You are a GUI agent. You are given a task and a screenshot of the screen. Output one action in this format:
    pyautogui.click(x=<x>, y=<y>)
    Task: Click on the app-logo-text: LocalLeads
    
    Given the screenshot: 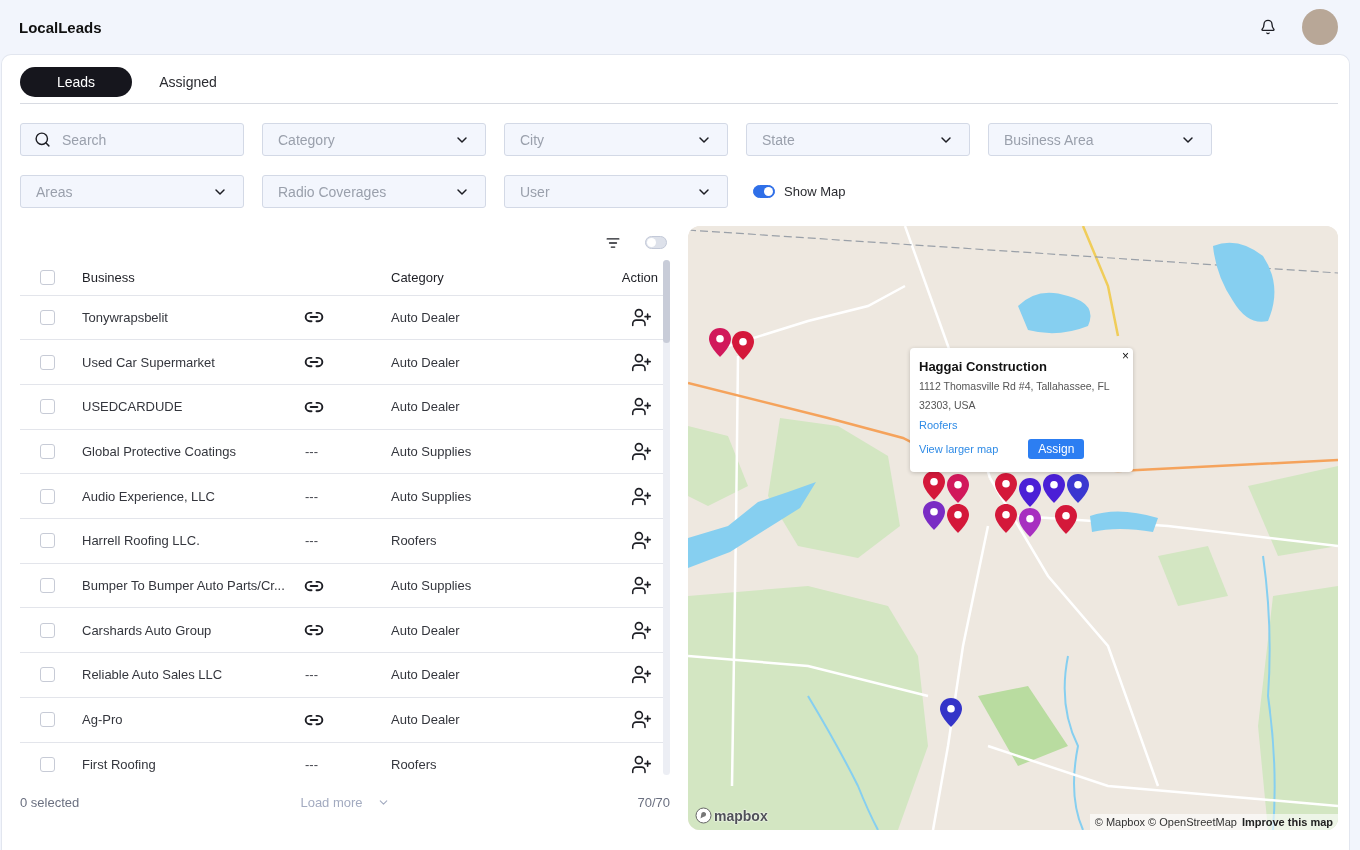 What is the action you would take?
    pyautogui.click(x=60, y=27)
    